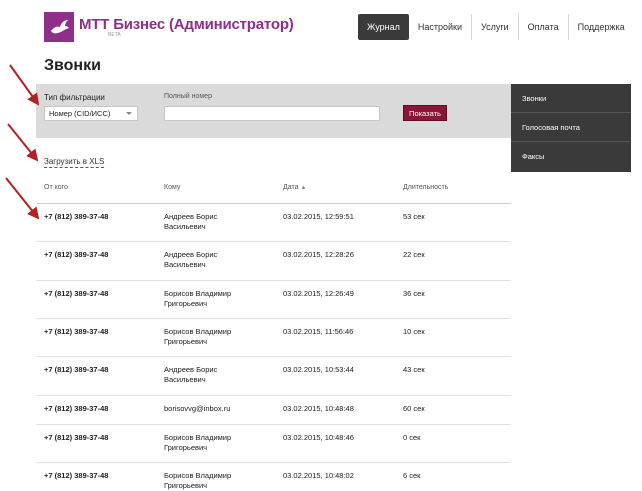 The image size is (642, 491). Describe the element at coordinates (291, 187) in the screenshot. I see `column-header-date-label: Дата` at that location.